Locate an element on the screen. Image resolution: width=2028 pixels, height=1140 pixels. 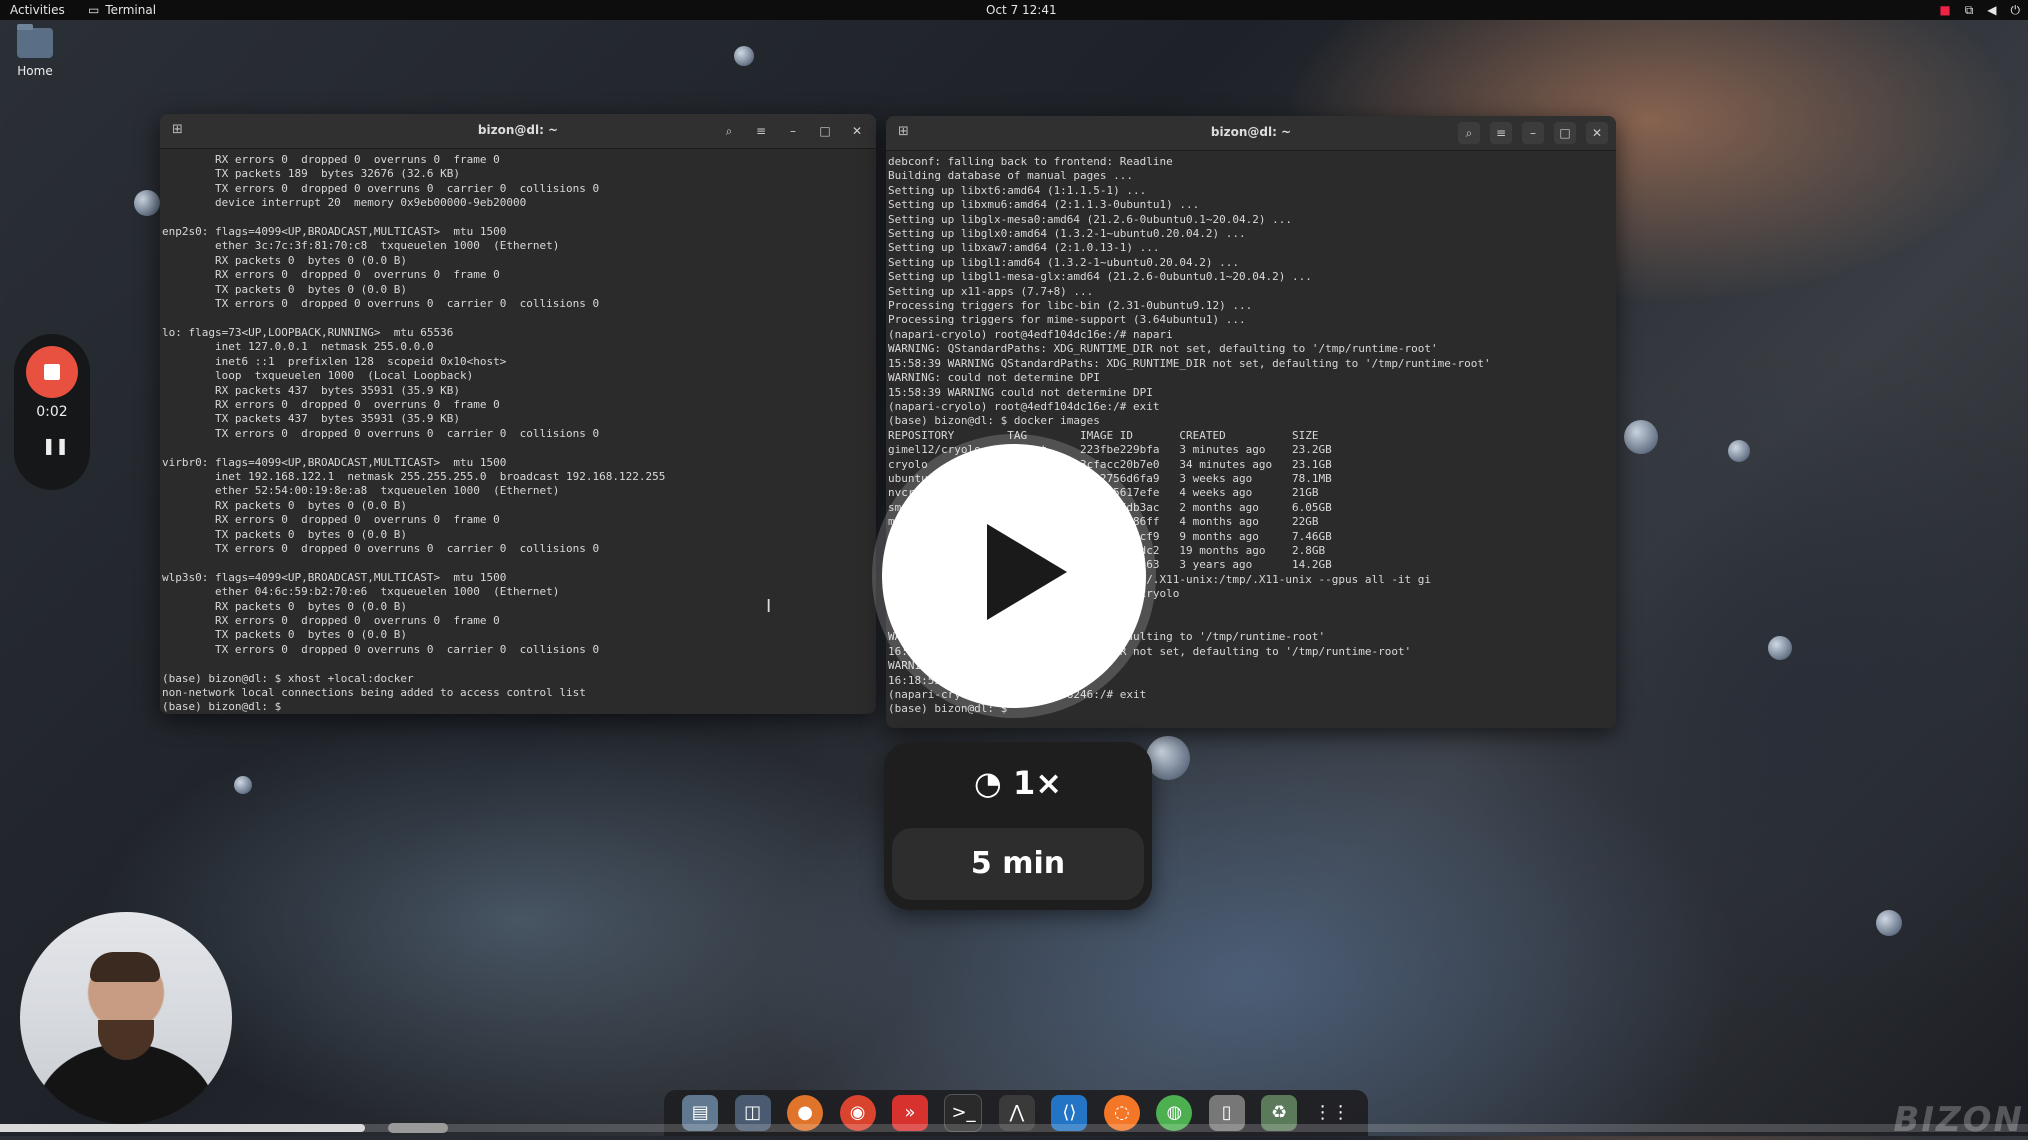
progress-handle is located at coordinates (418, 1128).